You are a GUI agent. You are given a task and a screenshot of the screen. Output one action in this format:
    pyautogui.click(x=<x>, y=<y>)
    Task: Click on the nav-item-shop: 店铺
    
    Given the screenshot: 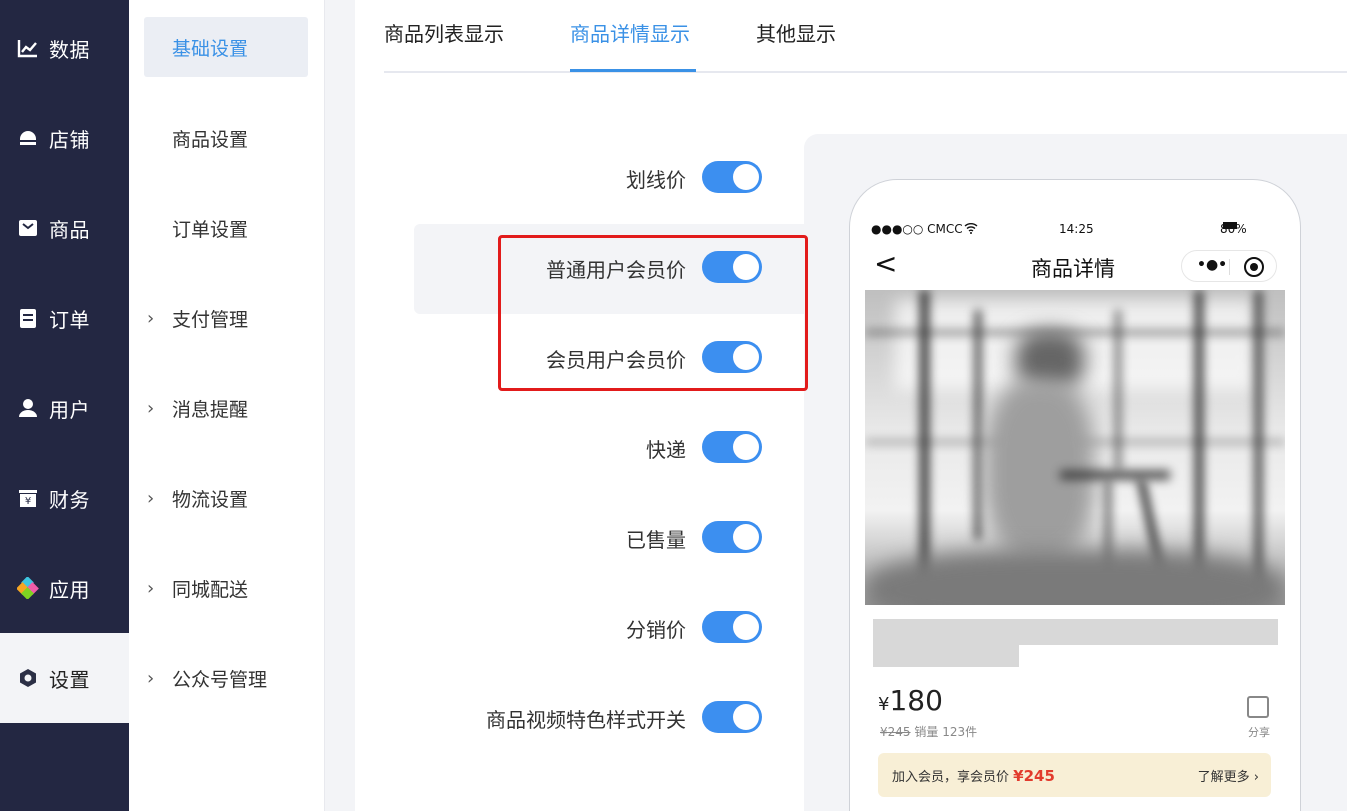 What is the action you would take?
    pyautogui.click(x=64, y=138)
    